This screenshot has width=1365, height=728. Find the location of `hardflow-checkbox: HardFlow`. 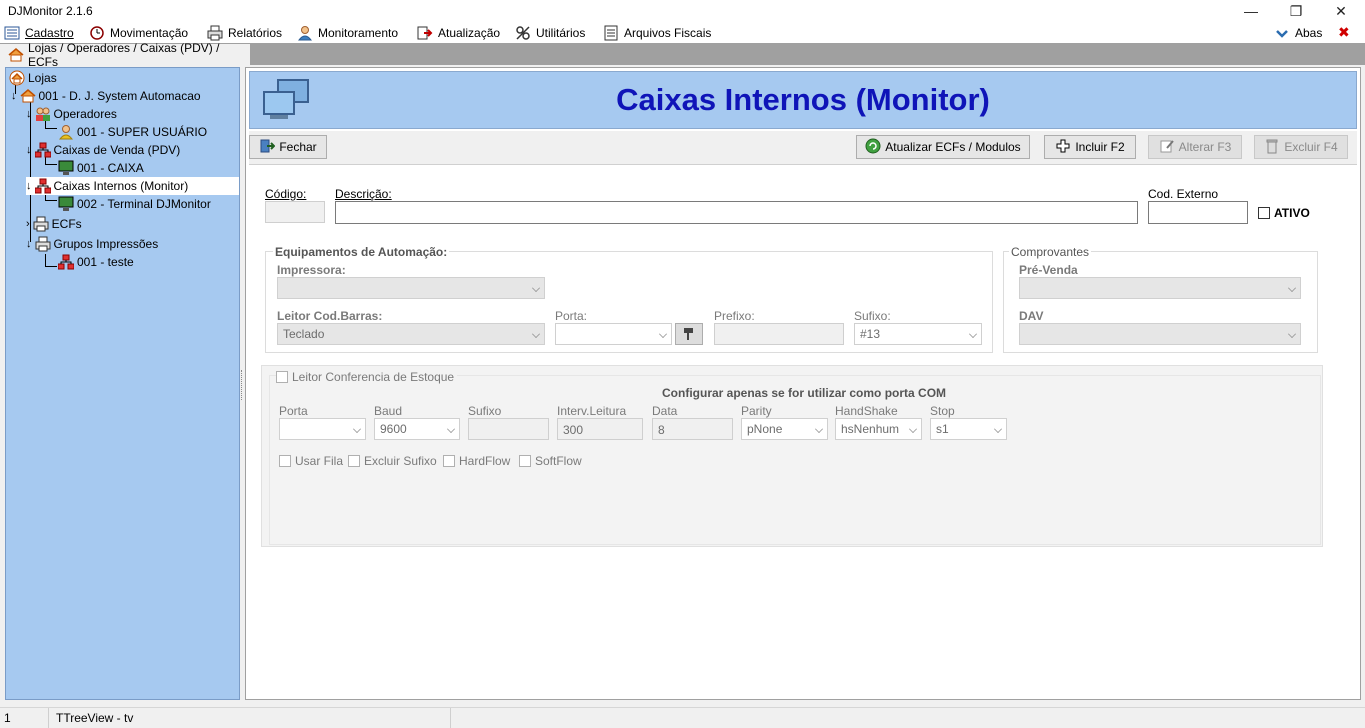

hardflow-checkbox: HardFlow is located at coordinates (476, 461).